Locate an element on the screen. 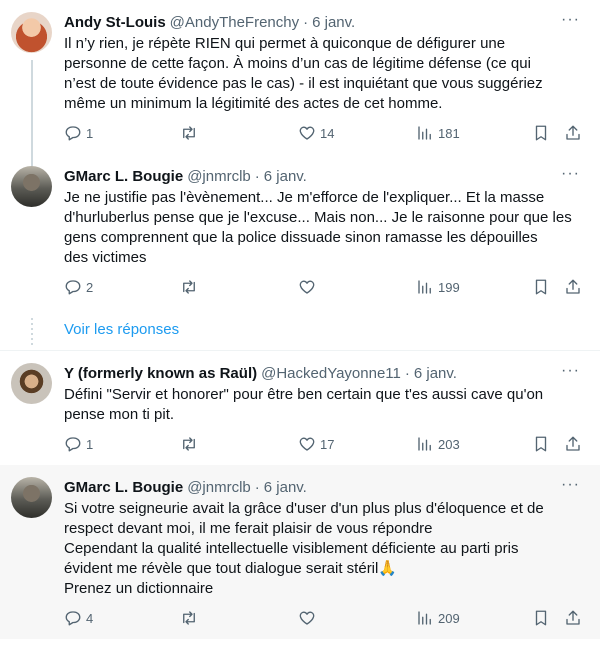 The image size is (600, 656). tweet-actions: 2 199 is located at coordinates (324, 292).